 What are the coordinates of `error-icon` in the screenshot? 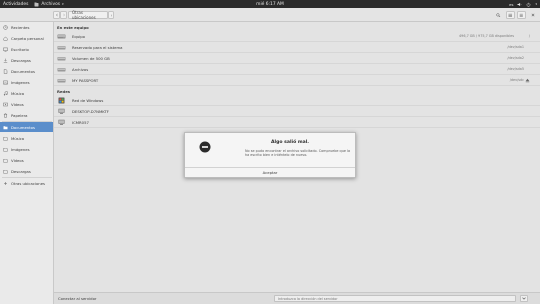 It's located at (205, 147).